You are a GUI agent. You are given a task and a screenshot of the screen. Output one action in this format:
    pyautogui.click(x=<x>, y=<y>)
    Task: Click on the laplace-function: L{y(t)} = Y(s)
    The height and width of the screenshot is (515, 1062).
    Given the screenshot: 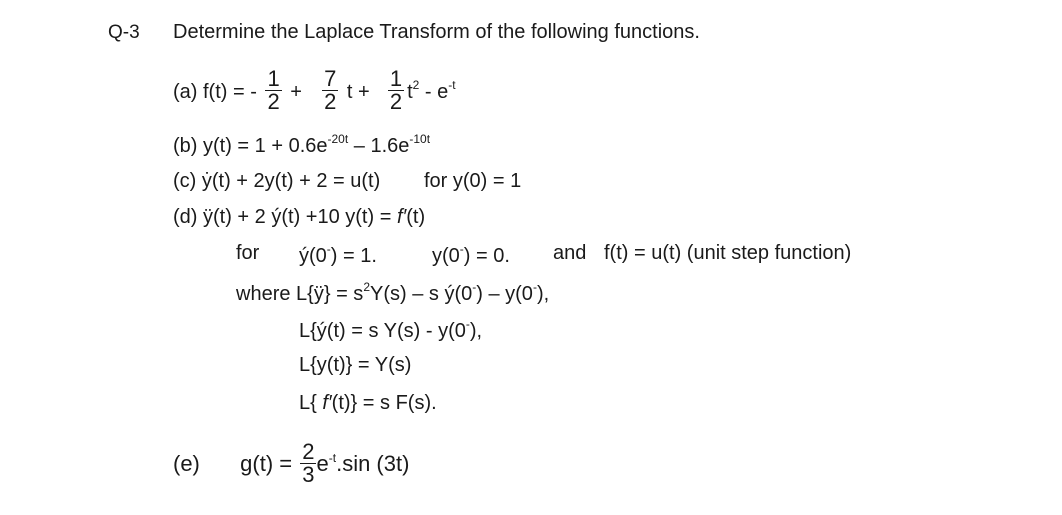 What is the action you would take?
    pyautogui.click(x=355, y=365)
    